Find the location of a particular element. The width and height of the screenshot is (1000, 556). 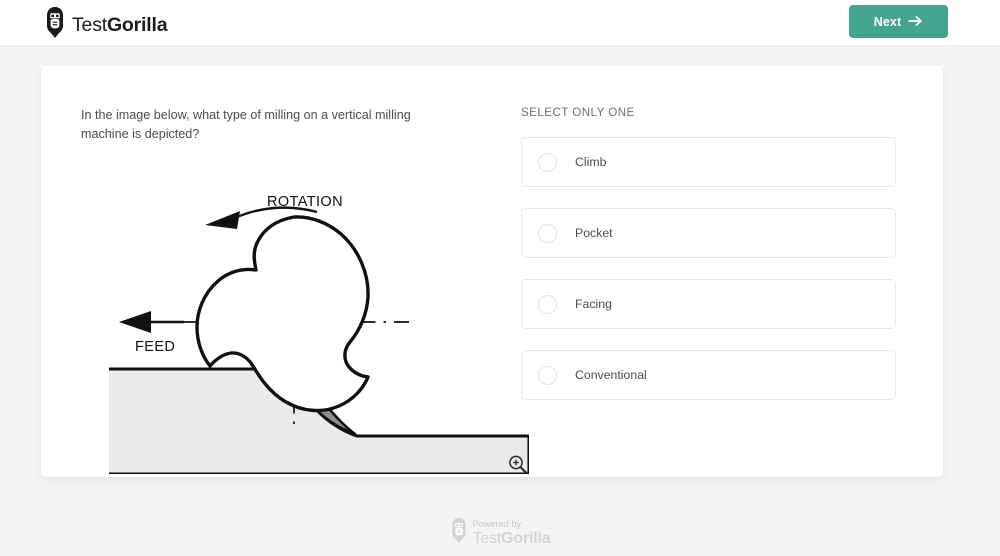

answer-option-label: Pocket is located at coordinates (594, 233).